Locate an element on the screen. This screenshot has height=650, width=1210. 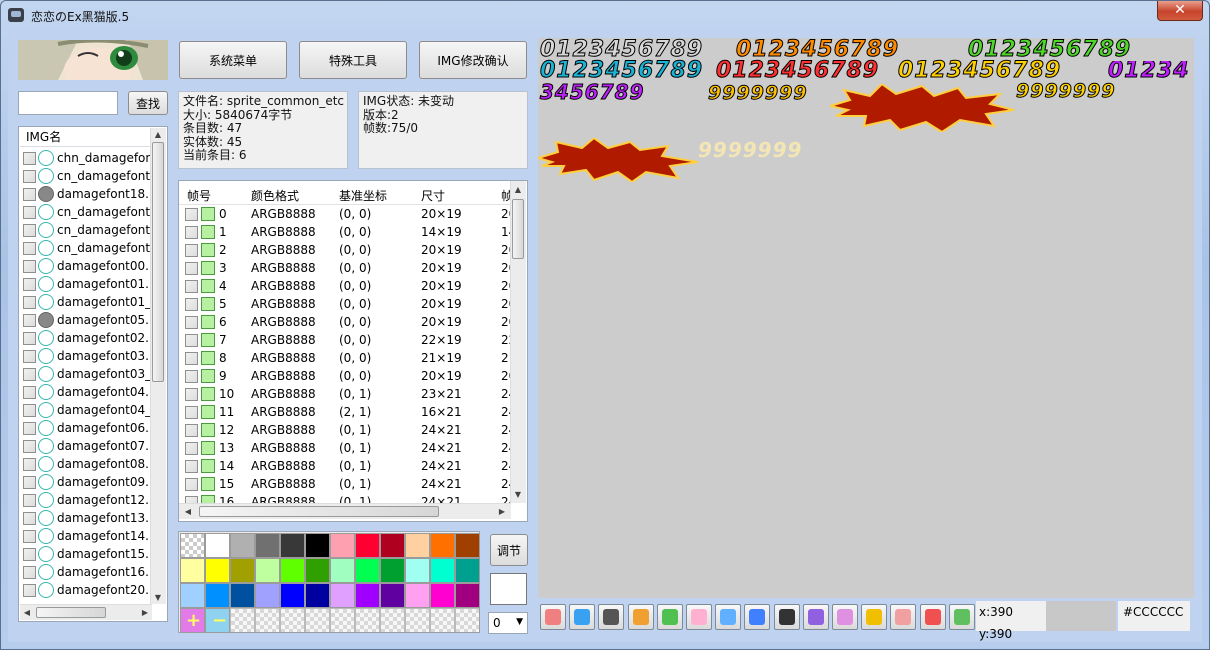
paw-tool-icon is located at coordinates (699, 617).